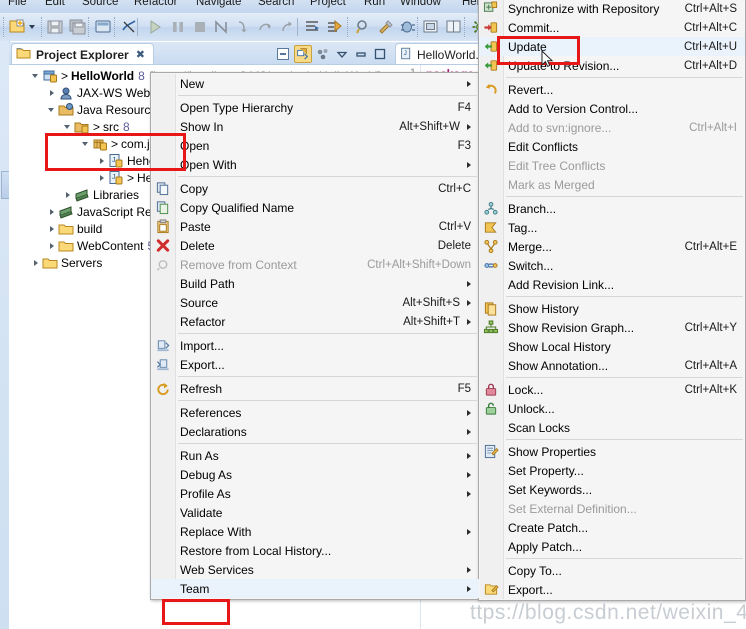 The width and height of the screenshot is (746, 629). What do you see at coordinates (612, 365) in the screenshot?
I see `team-menu-item-show-annotation: Show Annotation... Ctrl+Alt+A` at bounding box center [612, 365].